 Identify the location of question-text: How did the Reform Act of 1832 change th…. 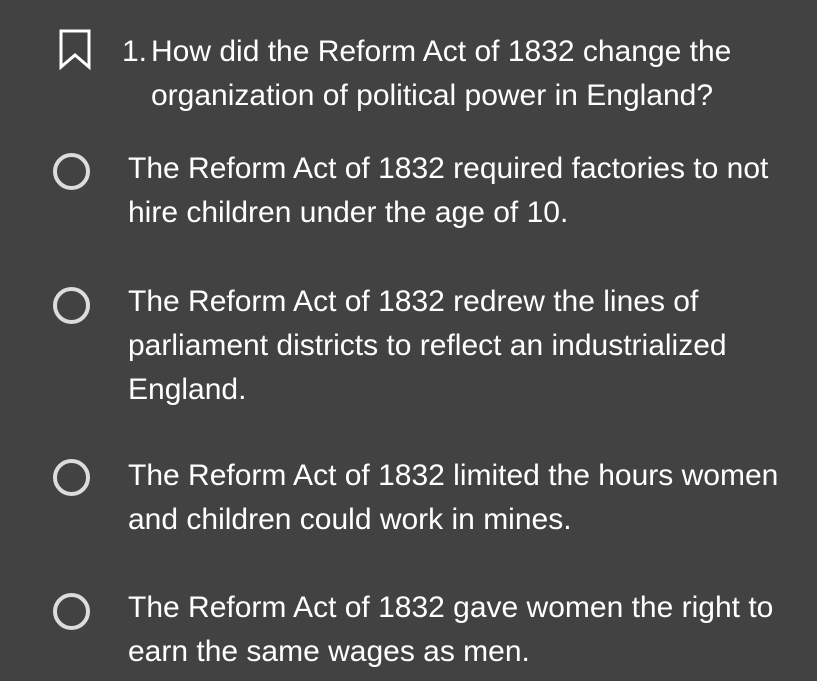
(441, 73).